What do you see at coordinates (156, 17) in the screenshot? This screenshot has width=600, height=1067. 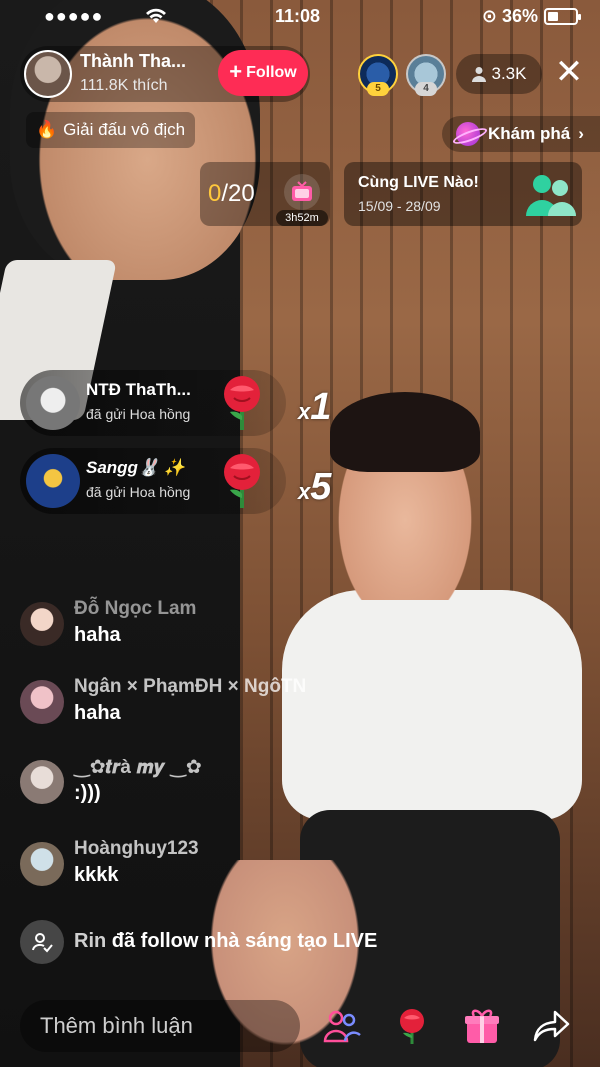 I see `wifi-icon` at bounding box center [156, 17].